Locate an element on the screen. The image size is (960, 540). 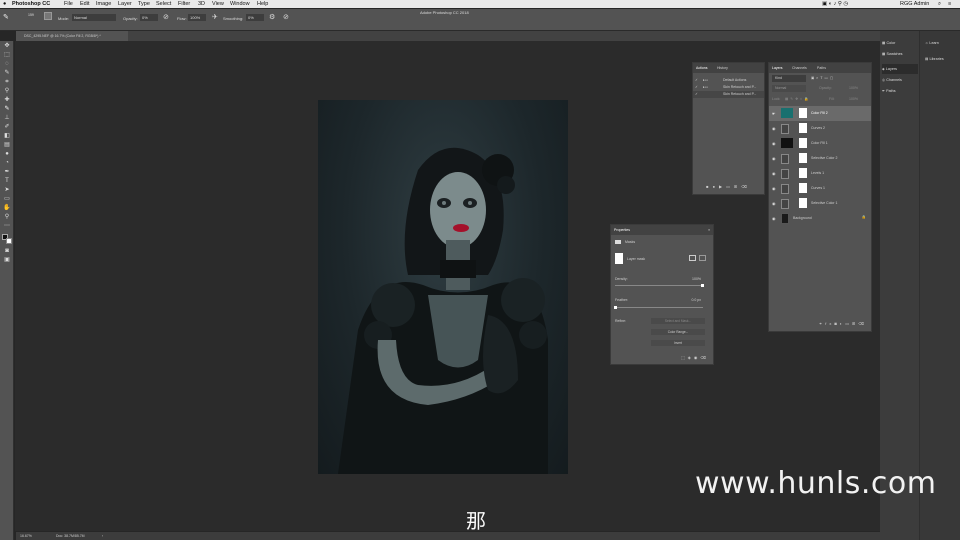
pixel-mask-icon is located at coordinates (692, 258).